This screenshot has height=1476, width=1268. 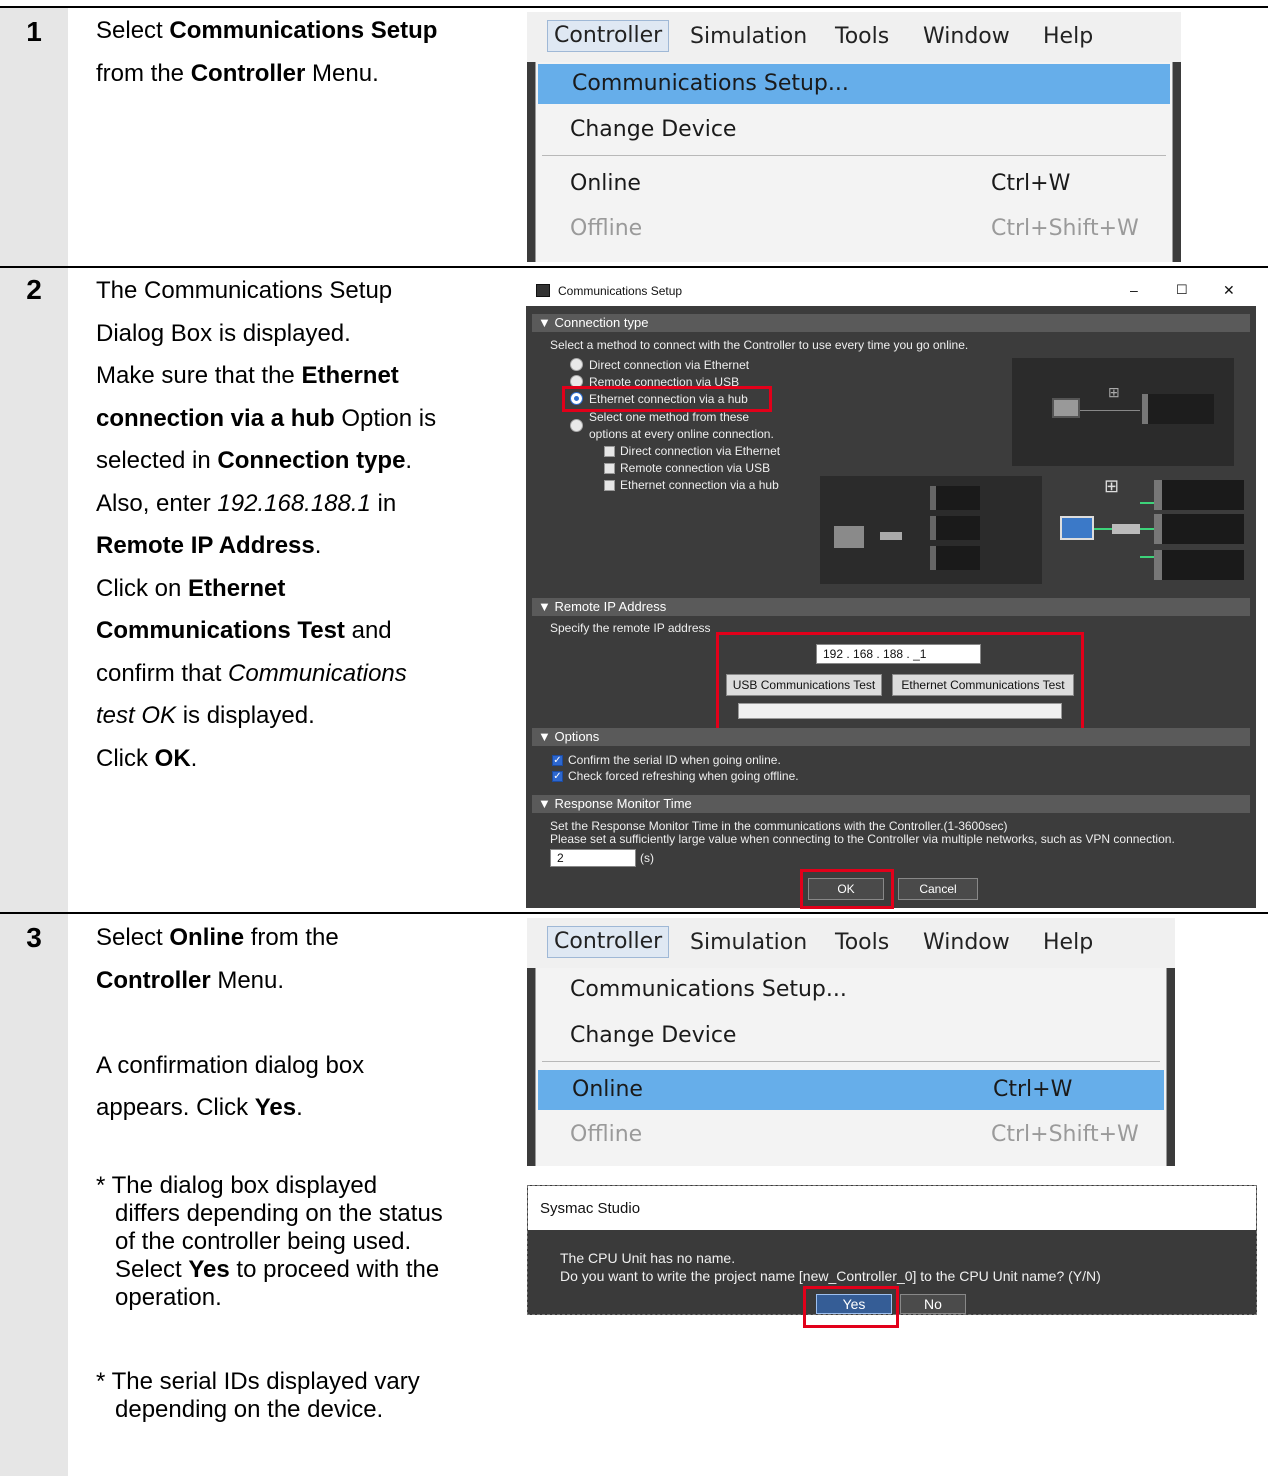 What do you see at coordinates (34, 289) in the screenshot?
I see `step-2-number: 2` at bounding box center [34, 289].